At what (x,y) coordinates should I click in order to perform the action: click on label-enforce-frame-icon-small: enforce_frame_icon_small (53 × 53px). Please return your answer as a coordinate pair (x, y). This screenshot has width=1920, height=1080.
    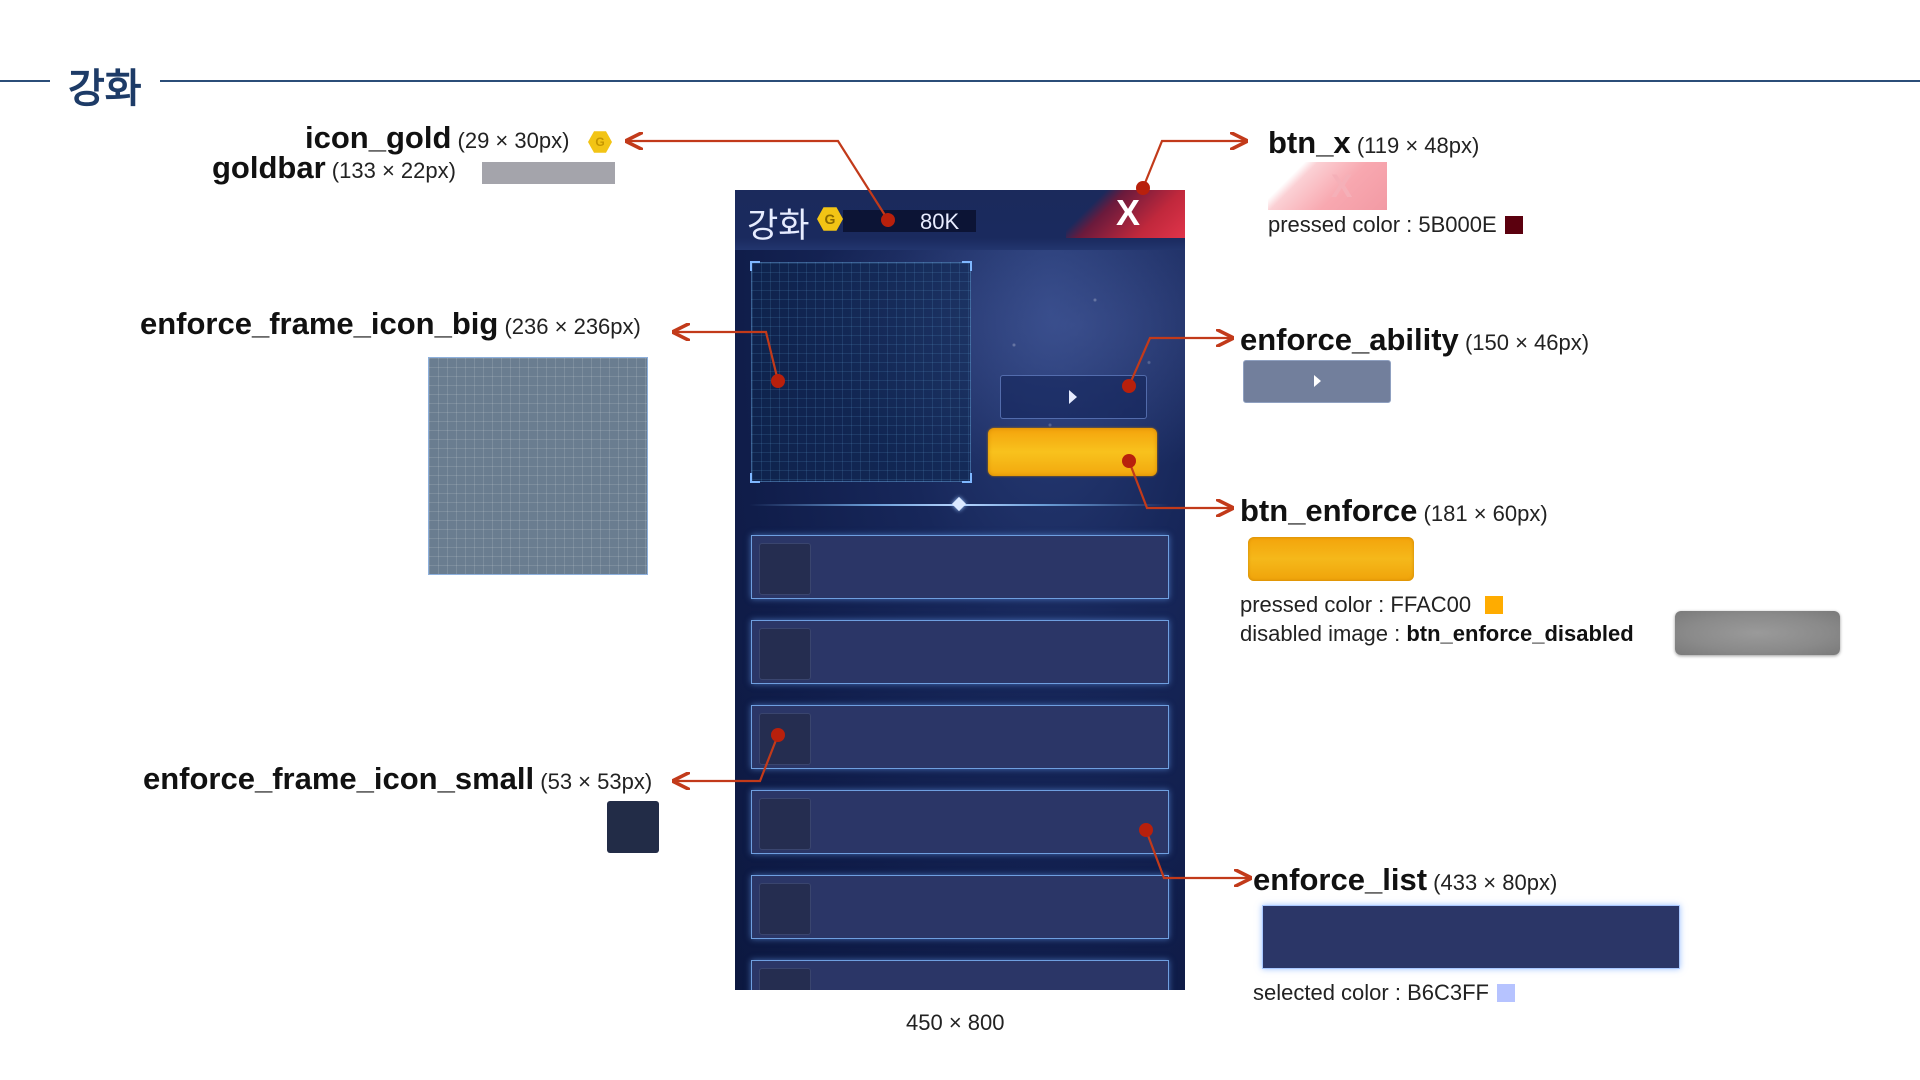
    Looking at the image, I should click on (397, 778).